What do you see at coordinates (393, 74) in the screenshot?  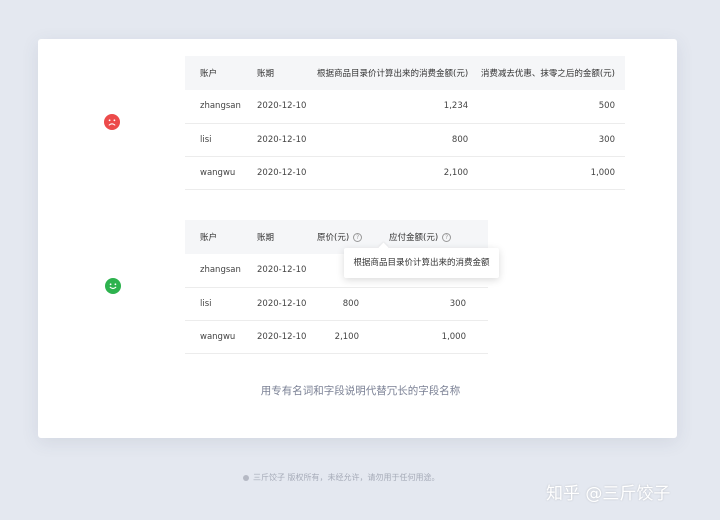 I see `column-header-list-price-amount: 根据商品目录价计算出来的消费金额(元)` at bounding box center [393, 74].